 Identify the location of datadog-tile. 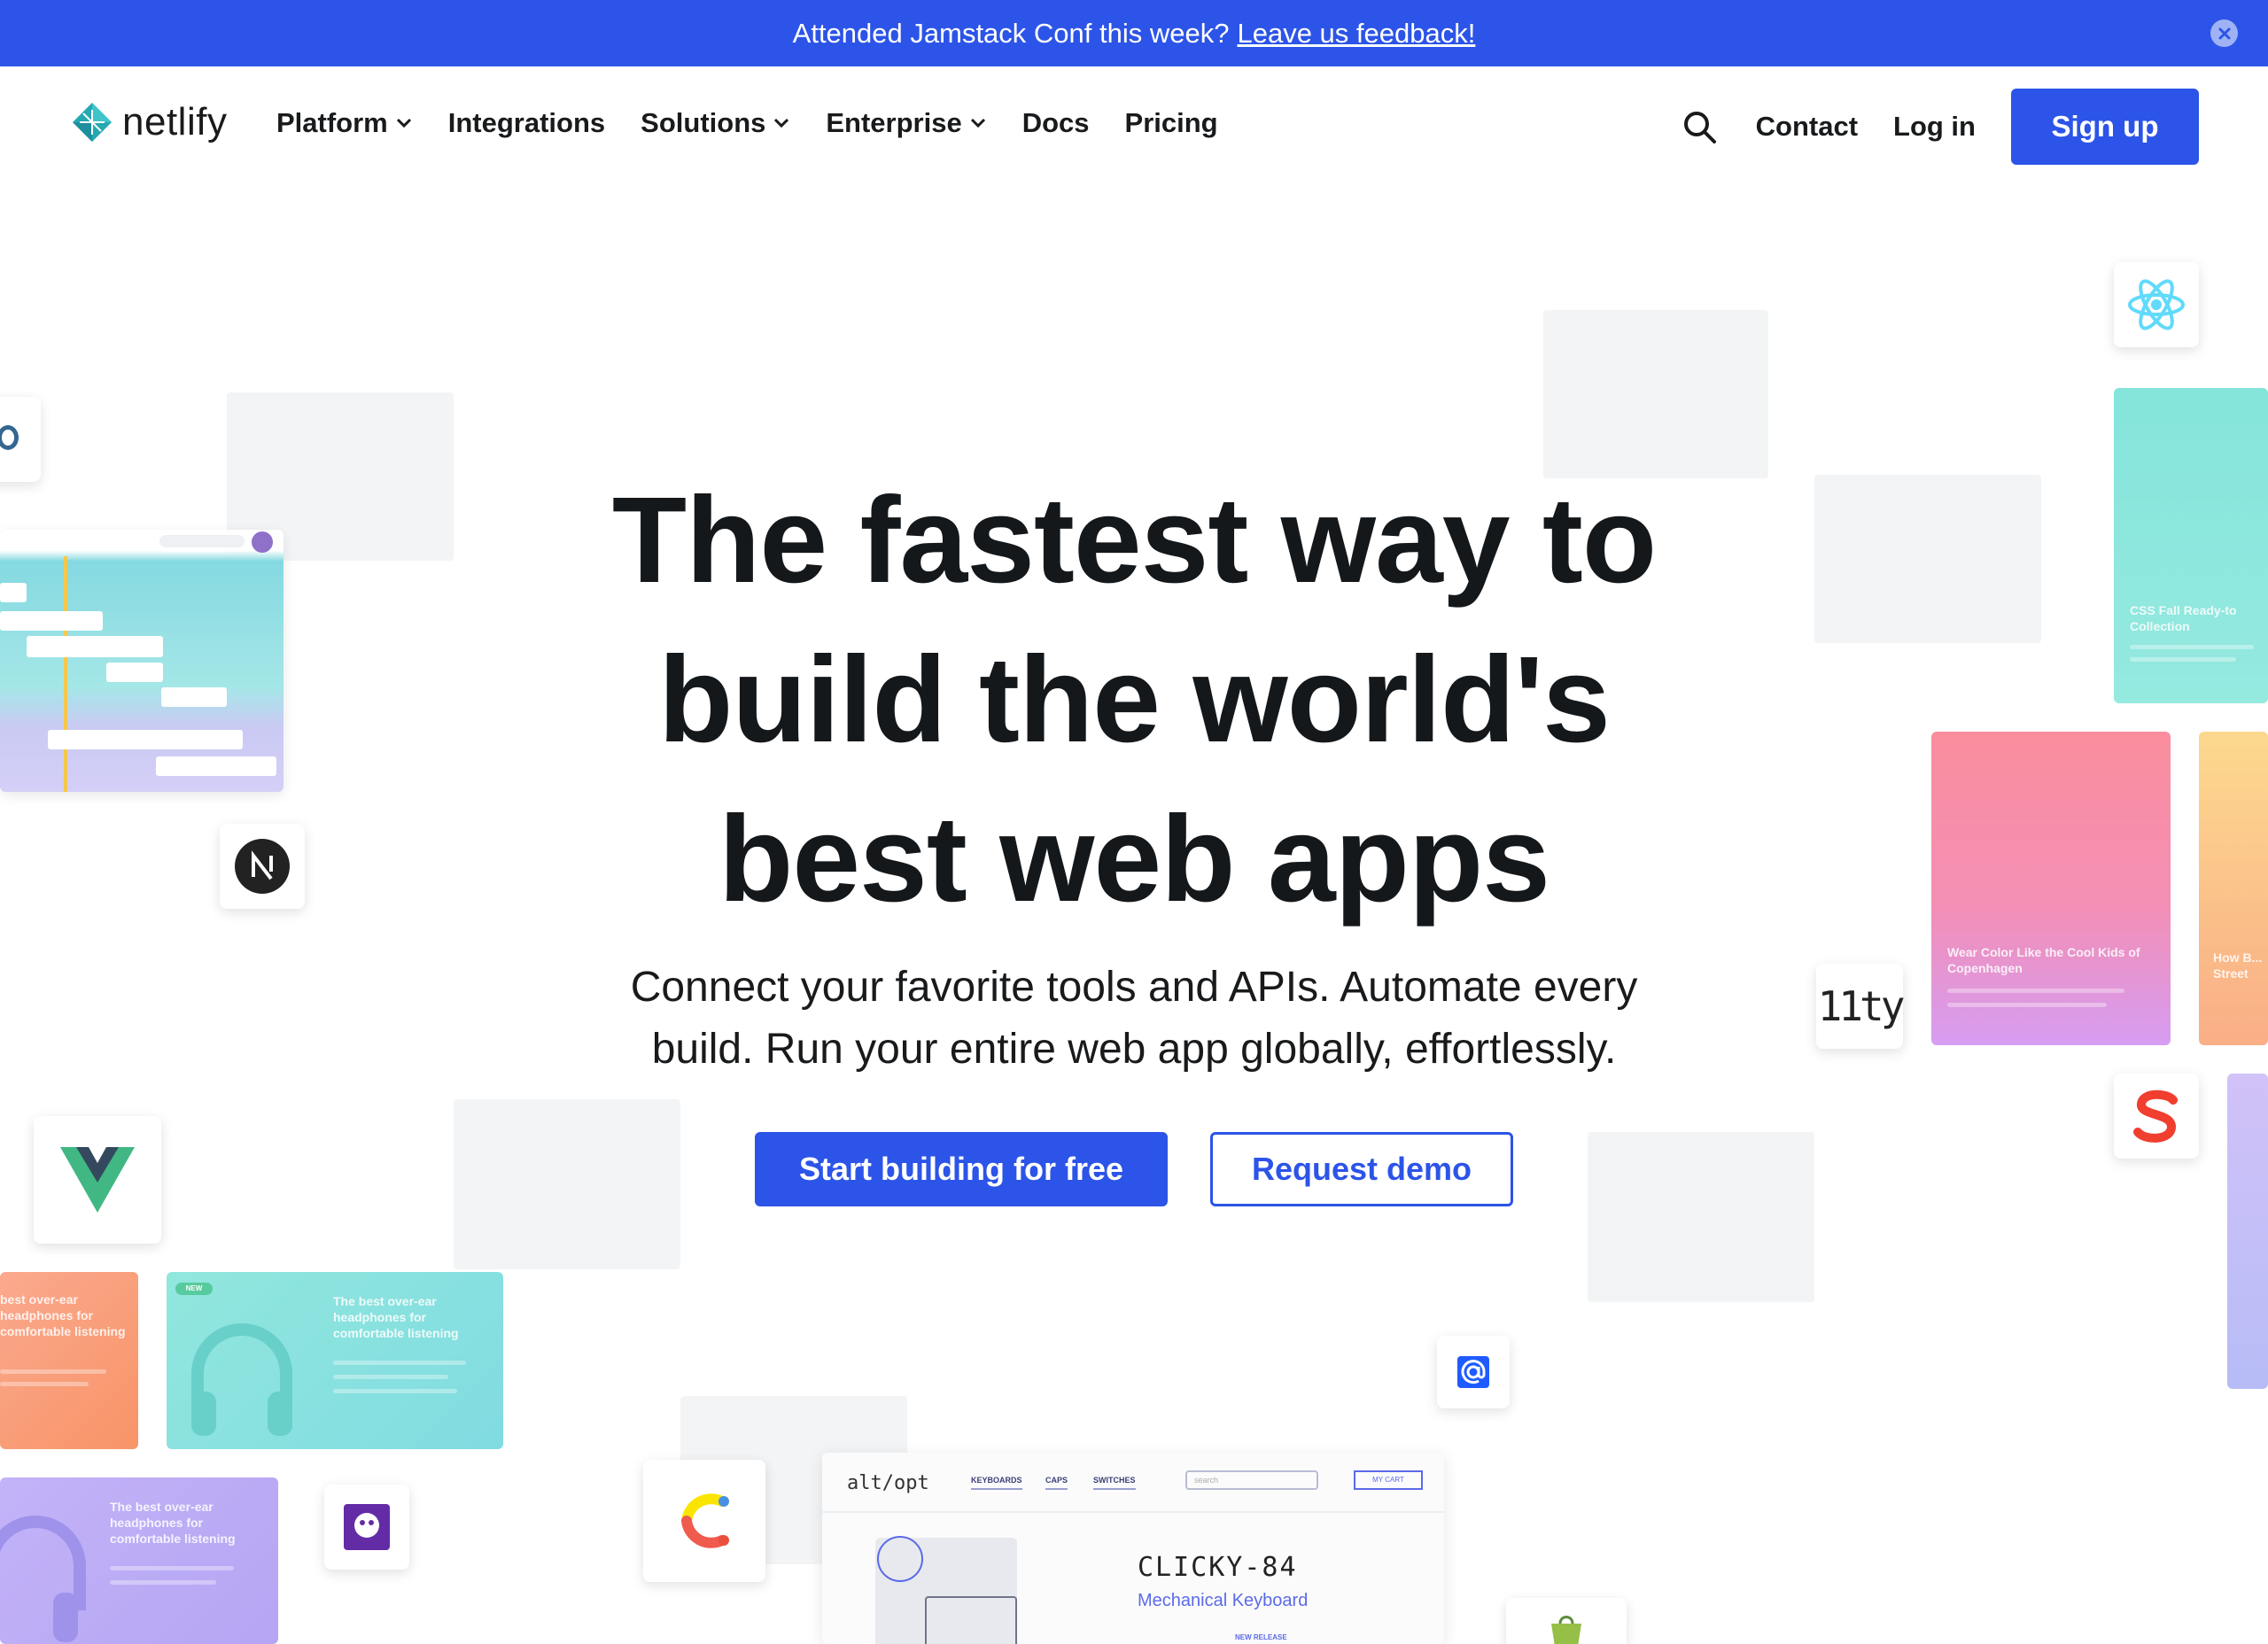
(366, 1527).